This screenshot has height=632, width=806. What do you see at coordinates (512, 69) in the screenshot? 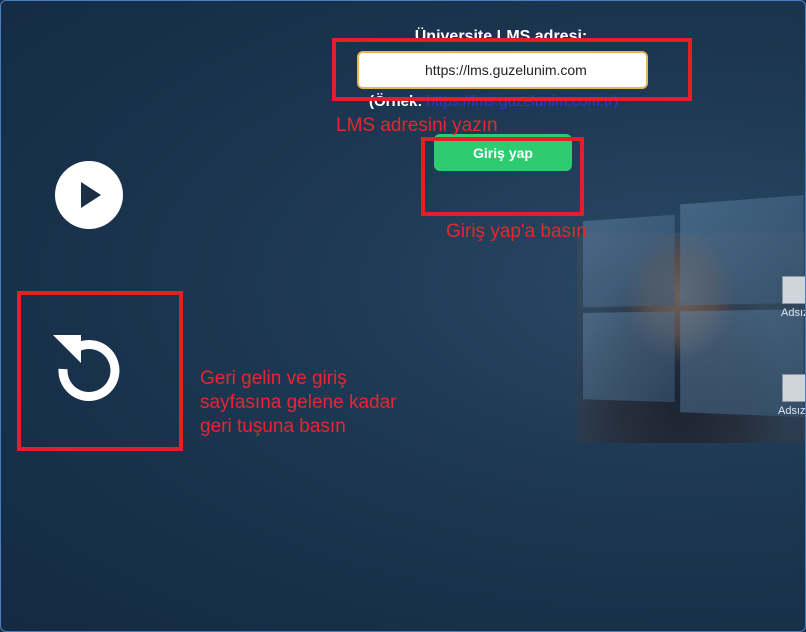
I see `highlight-url-box` at bounding box center [512, 69].